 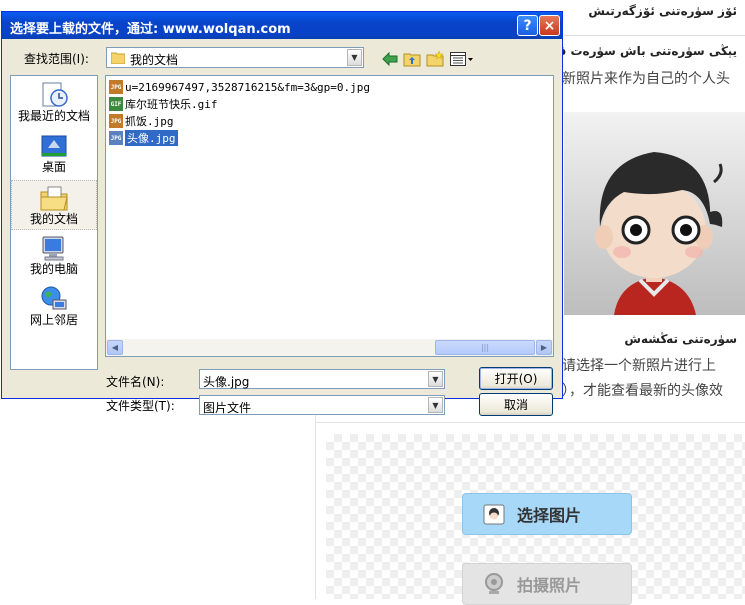 What do you see at coordinates (227, 408) in the screenshot?
I see `filetype-value: 图片文件` at bounding box center [227, 408].